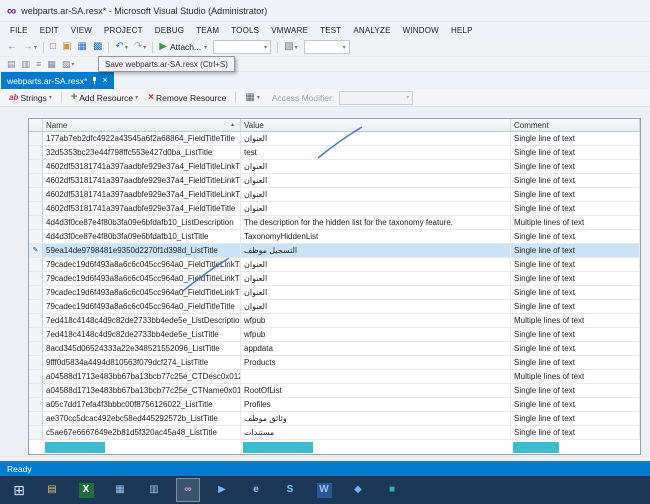 The width and height of the screenshot is (650, 504). Describe the element at coordinates (38, 64) in the screenshot. I see `secondary-toolbar-icon-3: ≡` at that location.